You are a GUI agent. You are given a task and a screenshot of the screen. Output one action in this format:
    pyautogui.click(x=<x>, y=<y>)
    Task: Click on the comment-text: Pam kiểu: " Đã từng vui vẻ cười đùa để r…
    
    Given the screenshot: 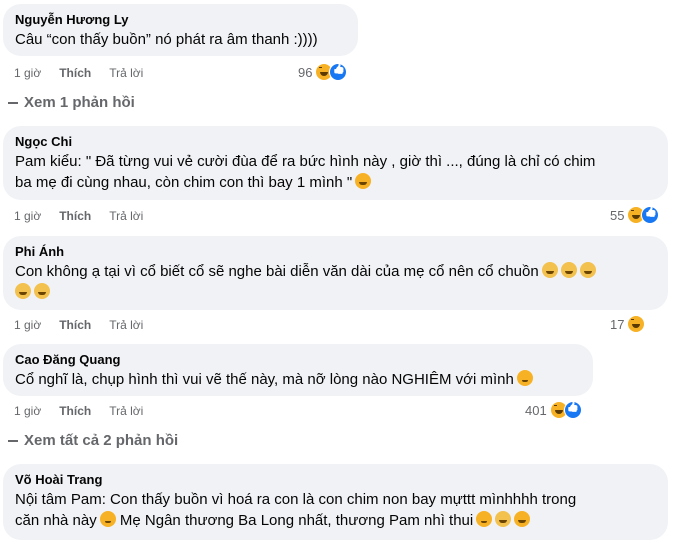 What is the action you would take?
    pyautogui.click(x=335, y=172)
    